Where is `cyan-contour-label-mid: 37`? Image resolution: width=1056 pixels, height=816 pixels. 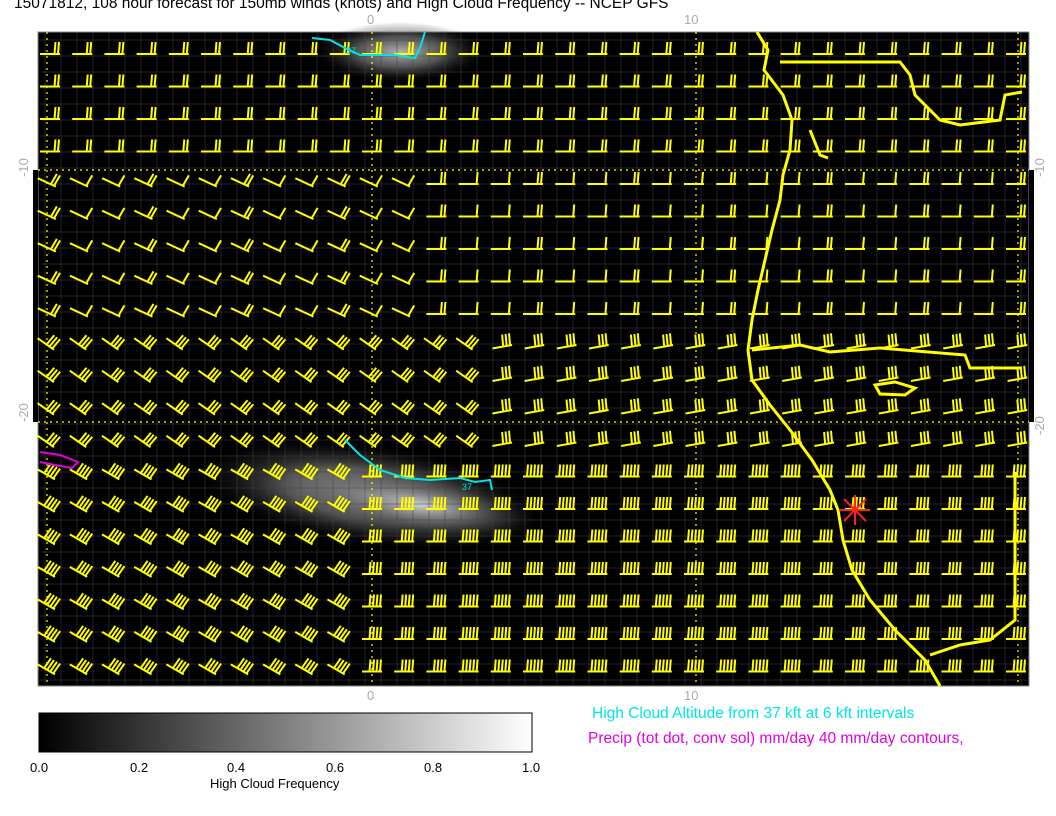 cyan-contour-label-mid: 37 is located at coordinates (467, 487).